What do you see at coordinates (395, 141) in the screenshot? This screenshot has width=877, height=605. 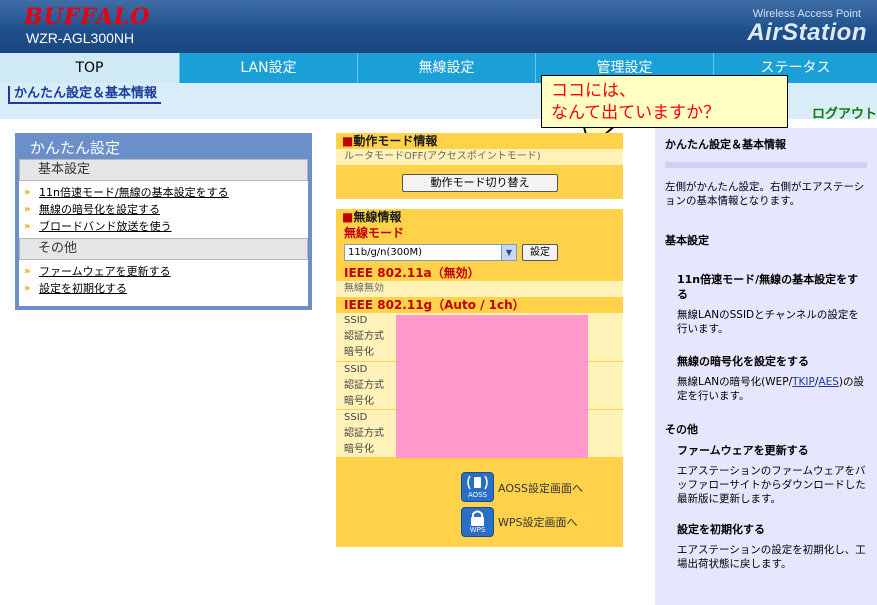 I see `mode-info-title-text: 動作モード情報` at bounding box center [395, 141].